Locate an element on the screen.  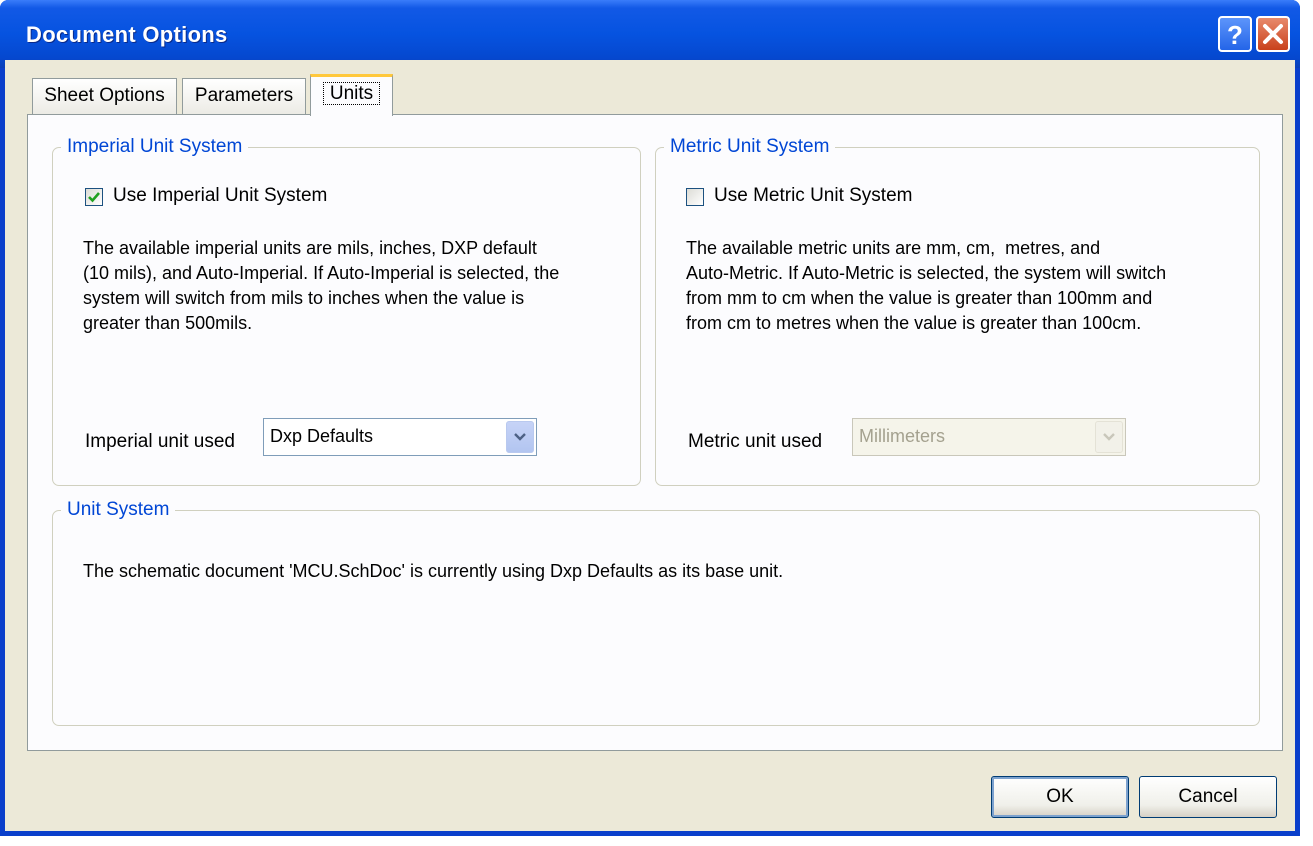
metric-unit-label: Metric unit used is located at coordinates (755, 441).